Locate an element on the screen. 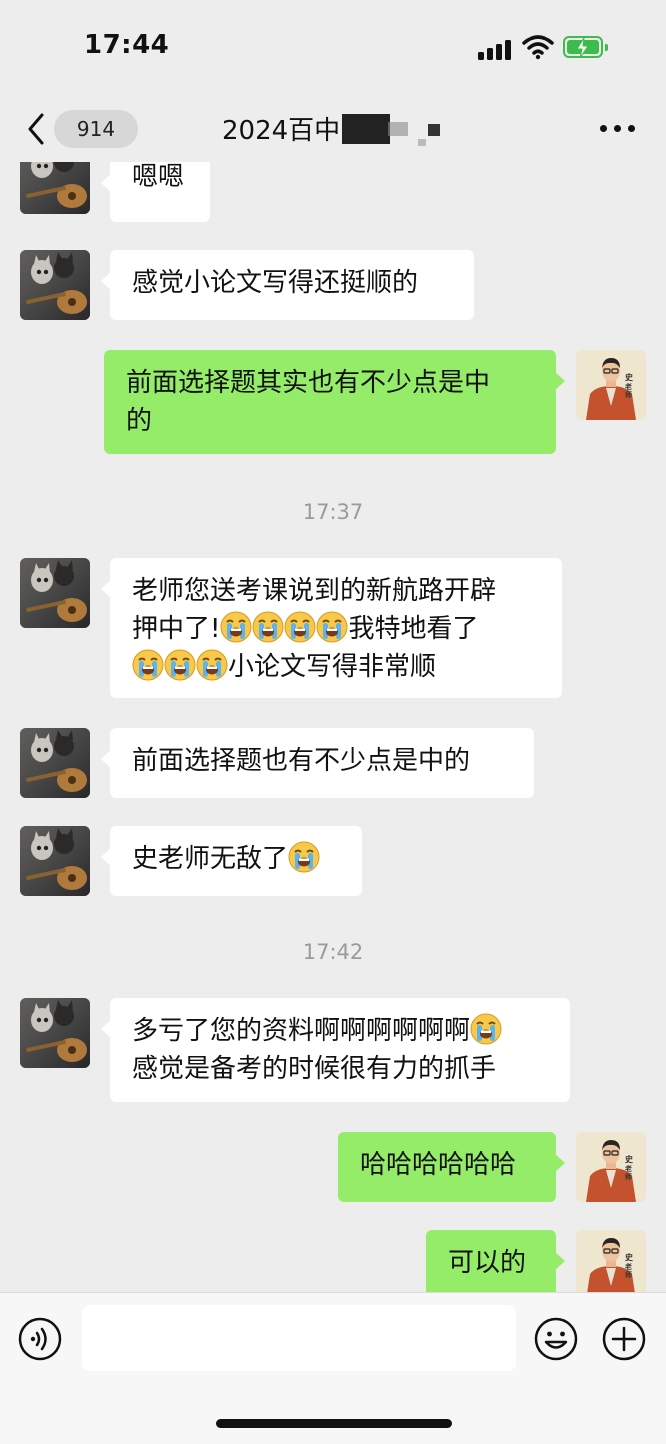 The width and height of the screenshot is (666, 1444). timestamp: 17:42 is located at coordinates (333, 952).